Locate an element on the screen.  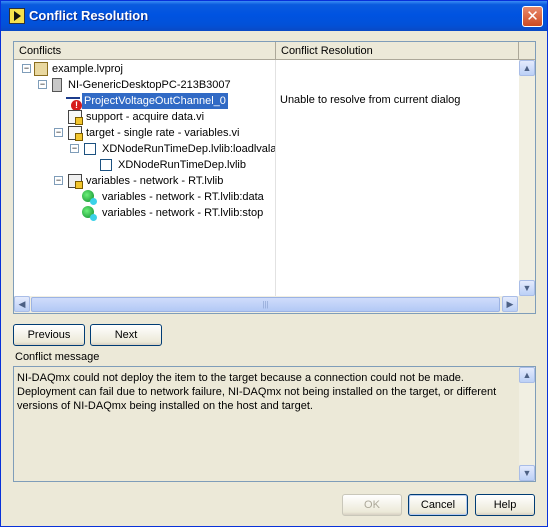
tree-item-label: variables - network - RT.lvlib is located at coordinates (155, 181).